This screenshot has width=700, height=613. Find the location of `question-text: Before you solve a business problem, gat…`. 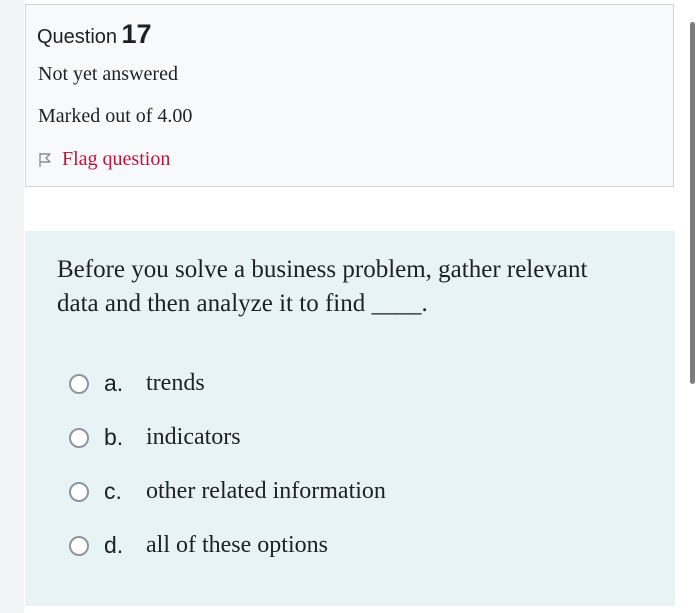

question-text: Before you solve a business problem, gat… is located at coordinates (322, 286).